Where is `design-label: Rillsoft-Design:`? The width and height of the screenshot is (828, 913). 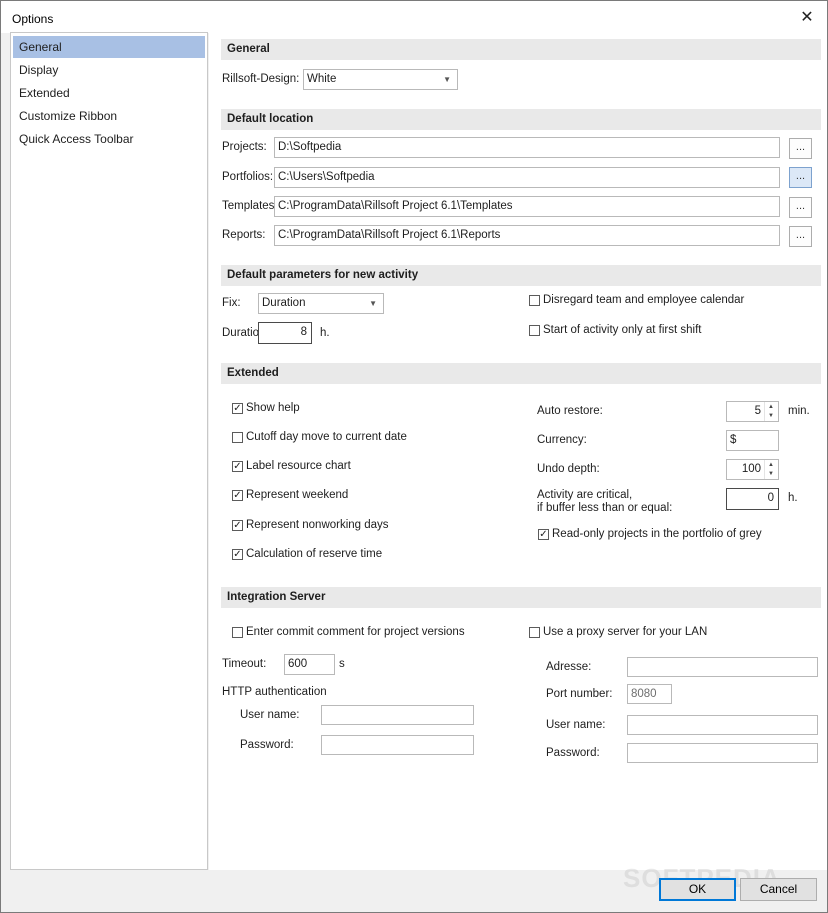
design-label: Rillsoft-Design: is located at coordinates (261, 79).